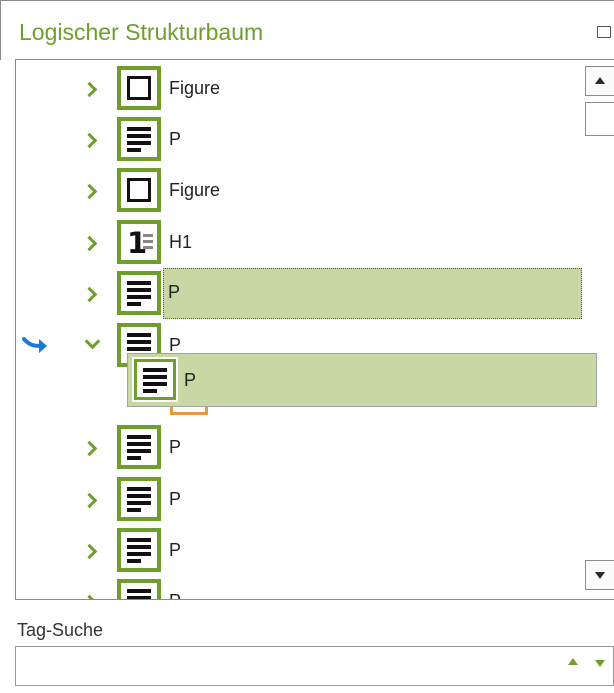 The height and width of the screenshot is (693, 614). What do you see at coordinates (604, 32) in the screenshot?
I see `maximize-button` at bounding box center [604, 32].